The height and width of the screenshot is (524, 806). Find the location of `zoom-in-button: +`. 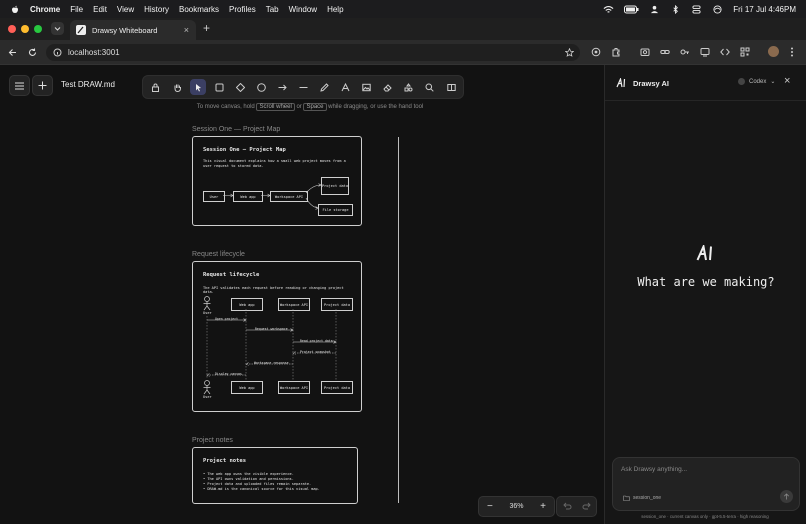

zoom-in-button: + is located at coordinates (543, 506).